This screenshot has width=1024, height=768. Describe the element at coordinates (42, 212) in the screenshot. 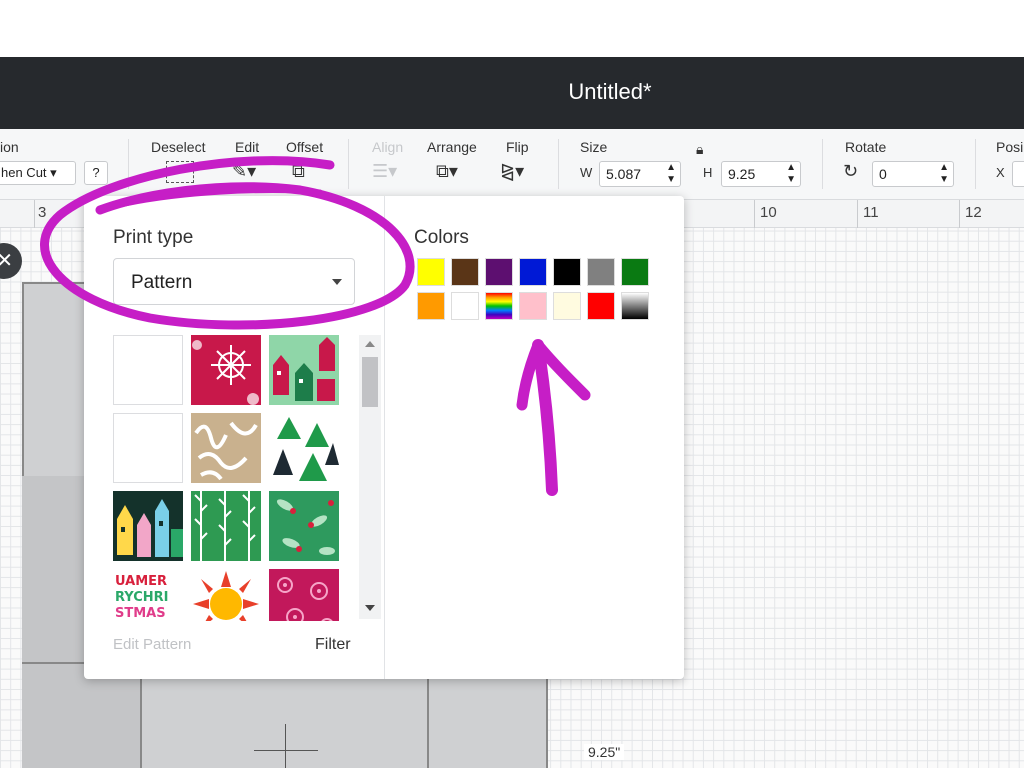

I see `ruler-label: 3` at that location.